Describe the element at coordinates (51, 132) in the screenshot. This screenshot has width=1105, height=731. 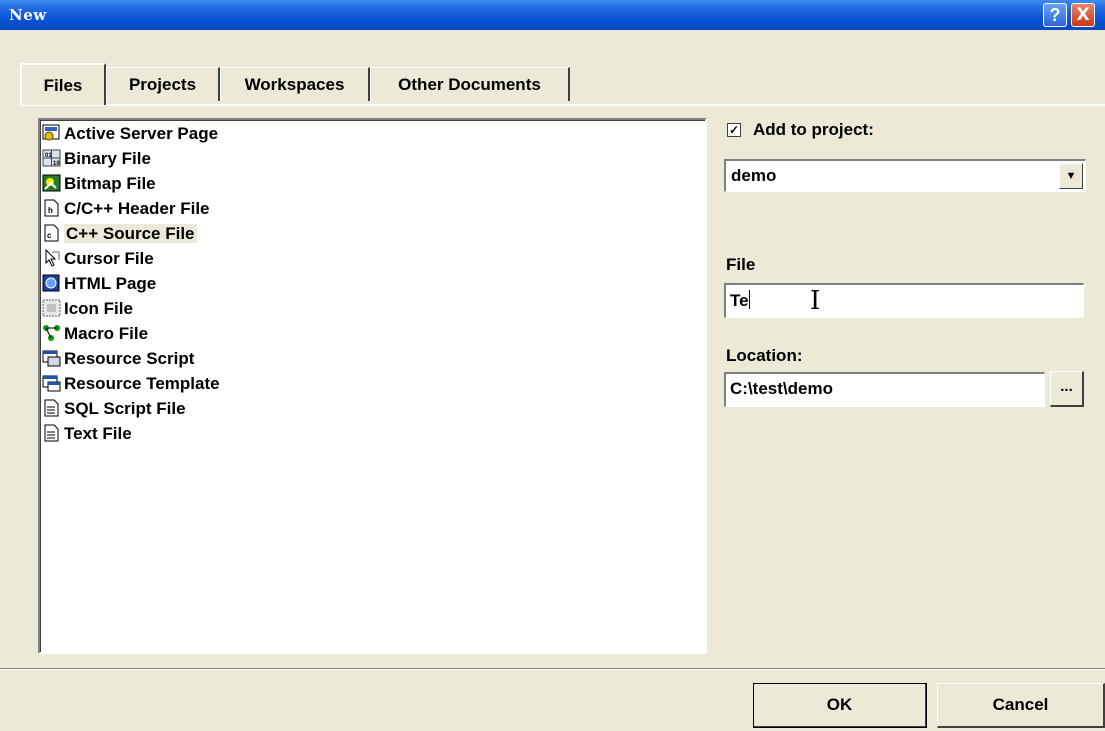
I see `asp-icon` at that location.